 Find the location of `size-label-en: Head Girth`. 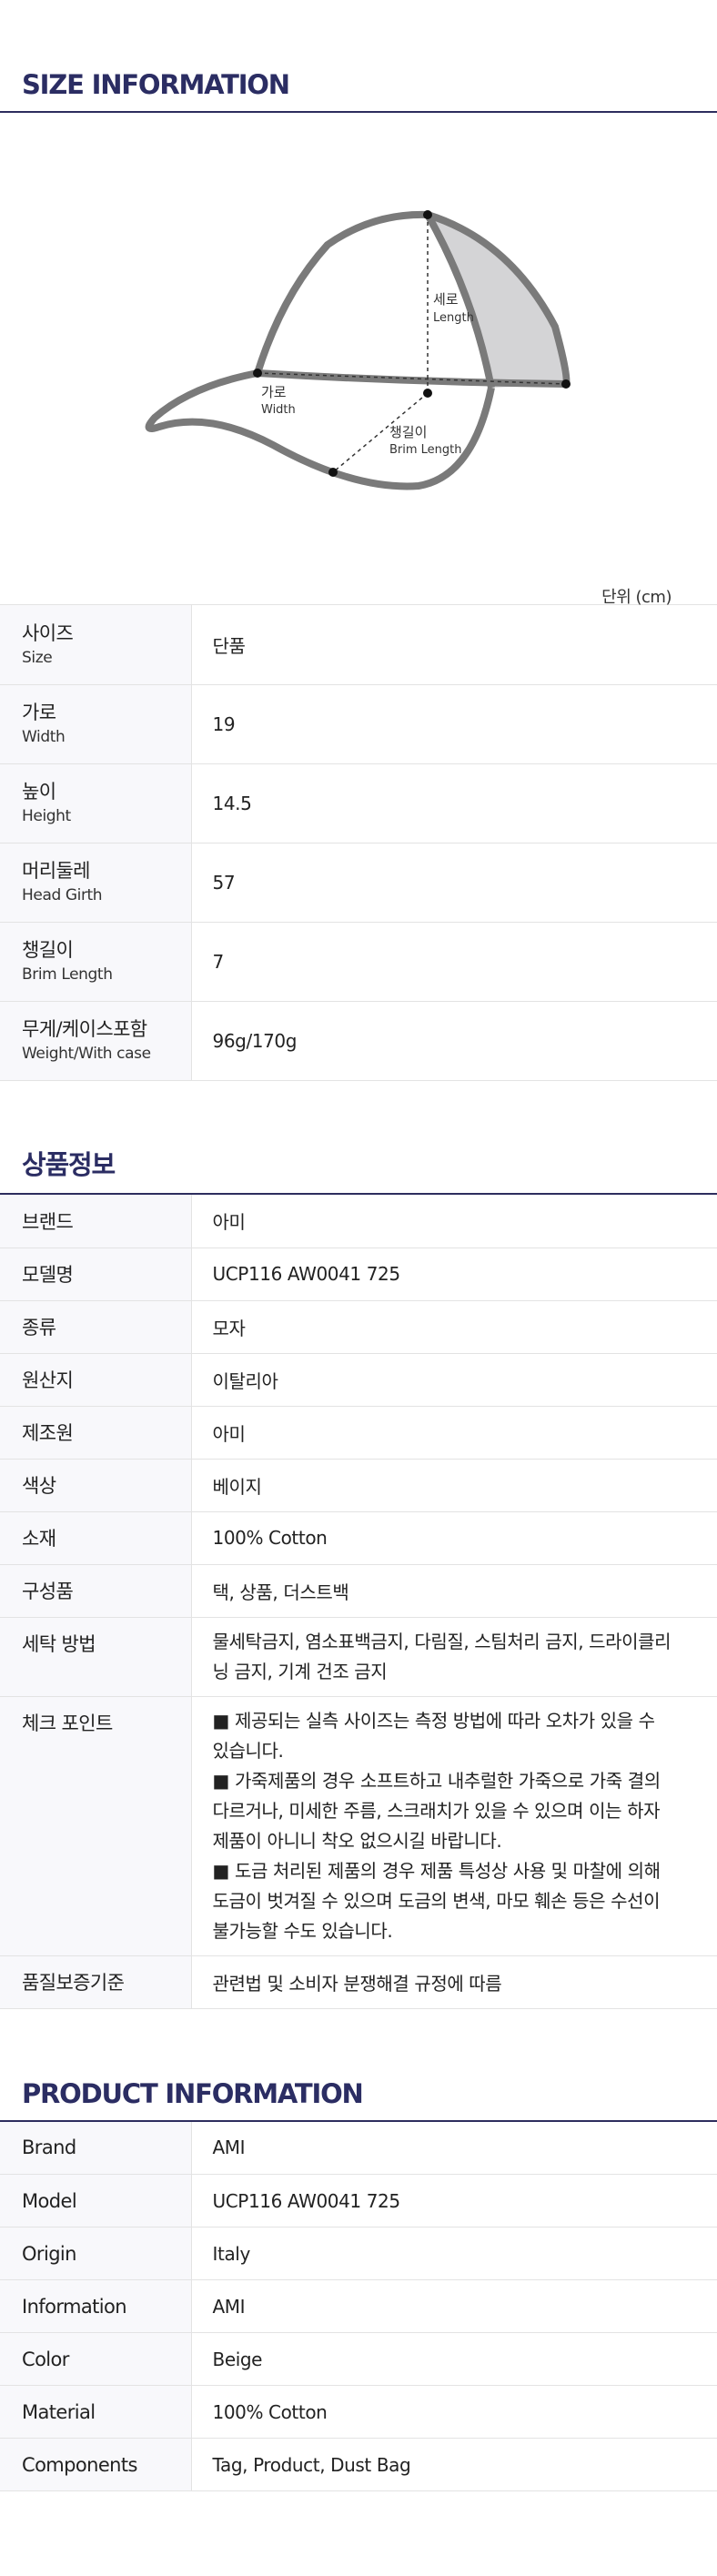

size-label-en: Head Girth is located at coordinates (62, 895).